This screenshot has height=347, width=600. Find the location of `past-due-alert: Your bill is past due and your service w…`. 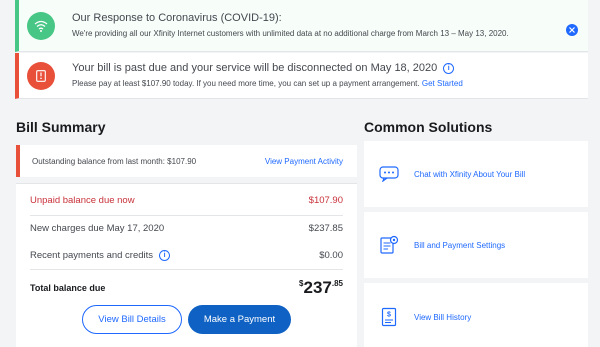

past-due-alert: Your bill is past due and your service w… is located at coordinates (301, 76).